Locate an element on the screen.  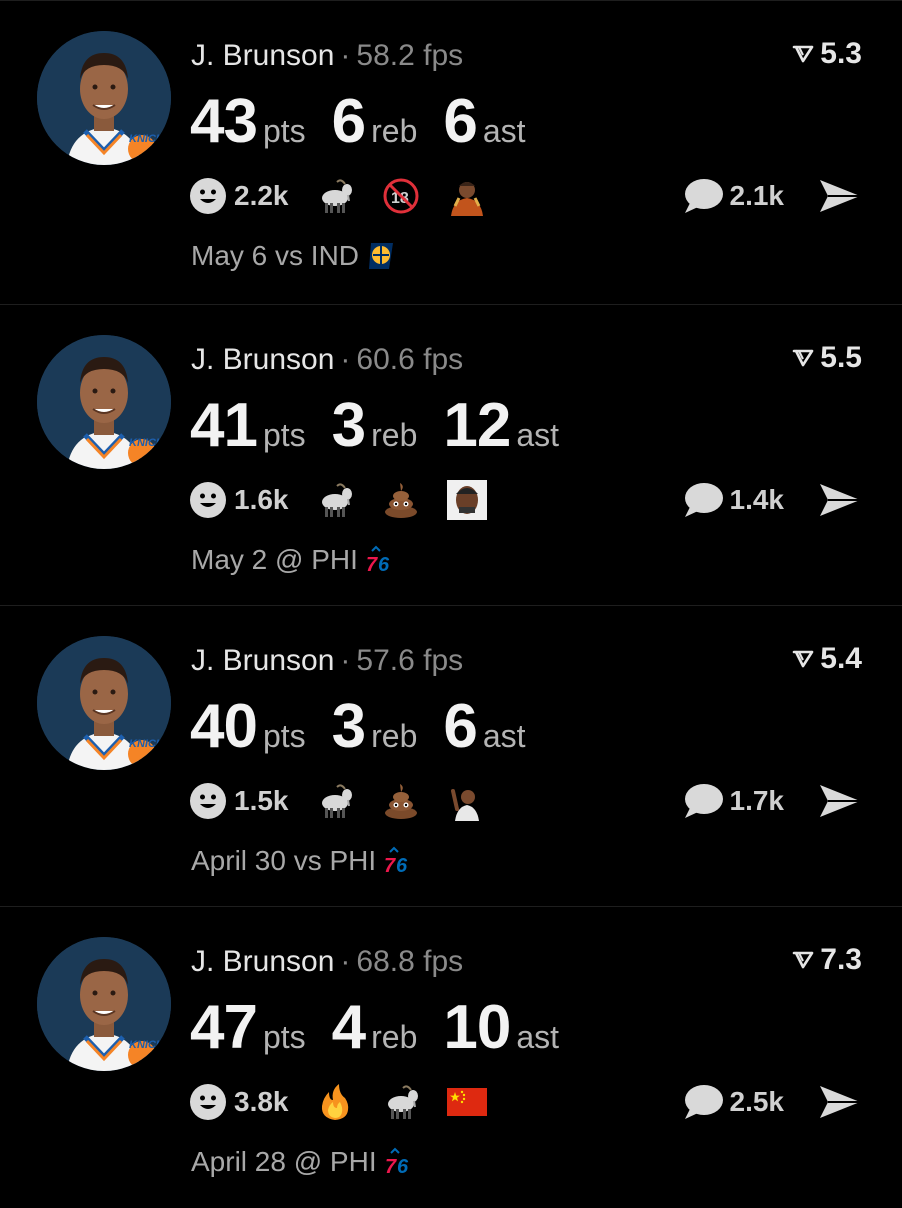
stat-line: 43 pts 6 reb 6 ast is located at coordinates (371, 121).